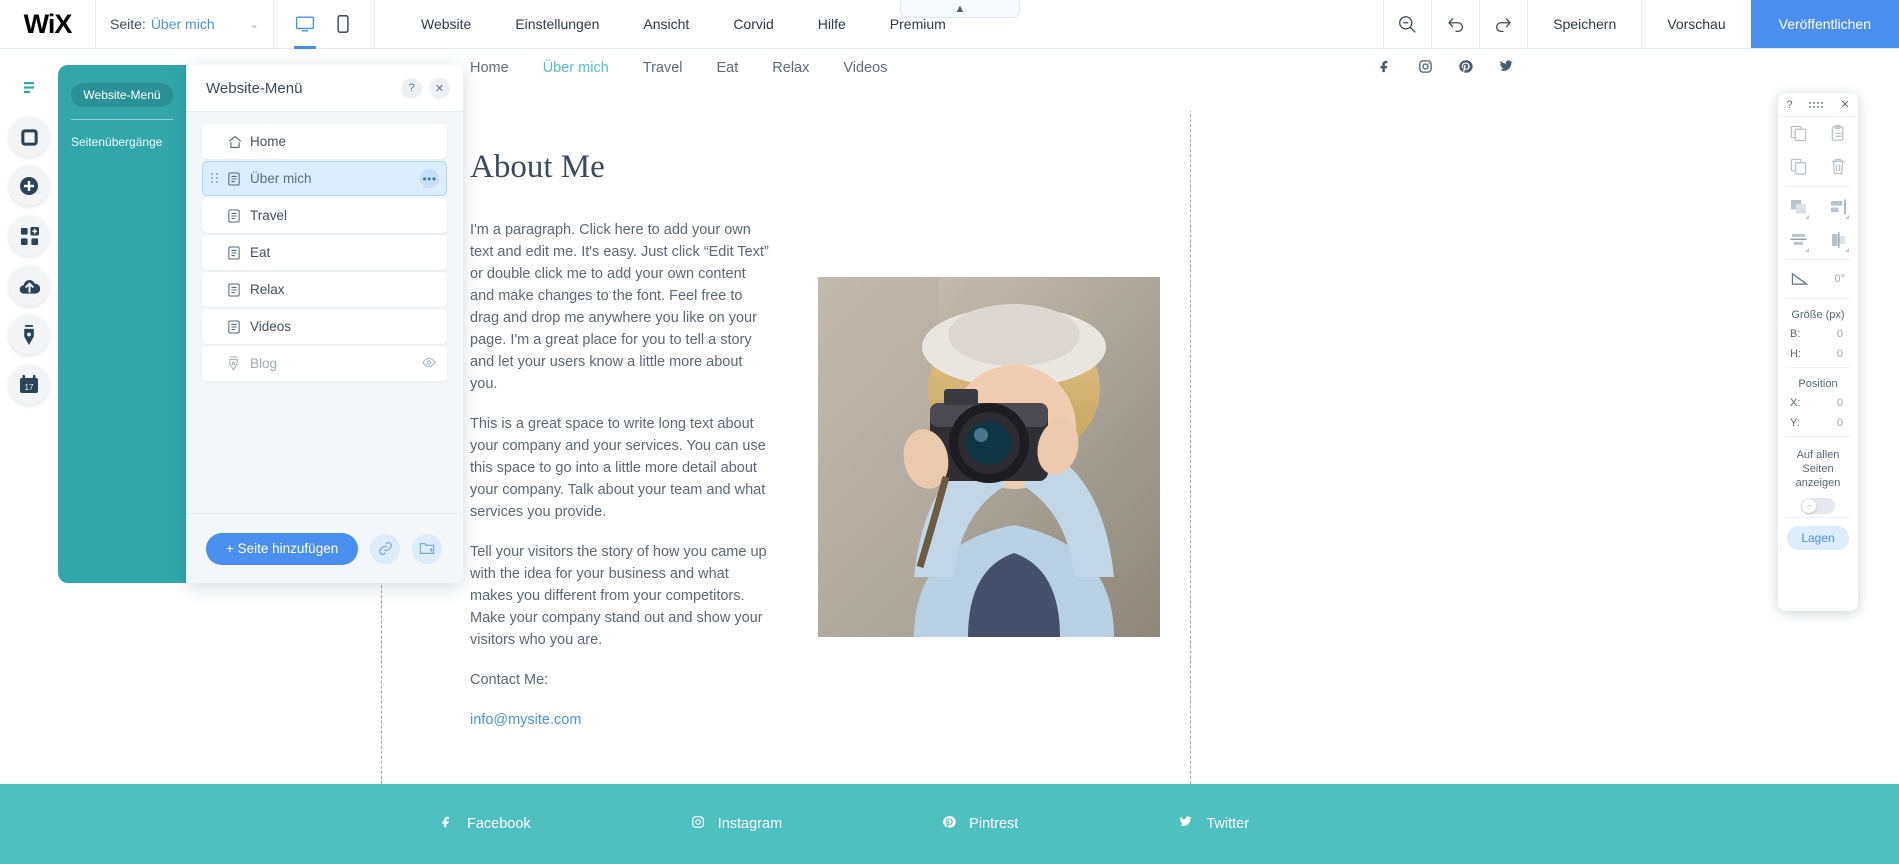  I want to click on mobile-icon, so click(343, 24).